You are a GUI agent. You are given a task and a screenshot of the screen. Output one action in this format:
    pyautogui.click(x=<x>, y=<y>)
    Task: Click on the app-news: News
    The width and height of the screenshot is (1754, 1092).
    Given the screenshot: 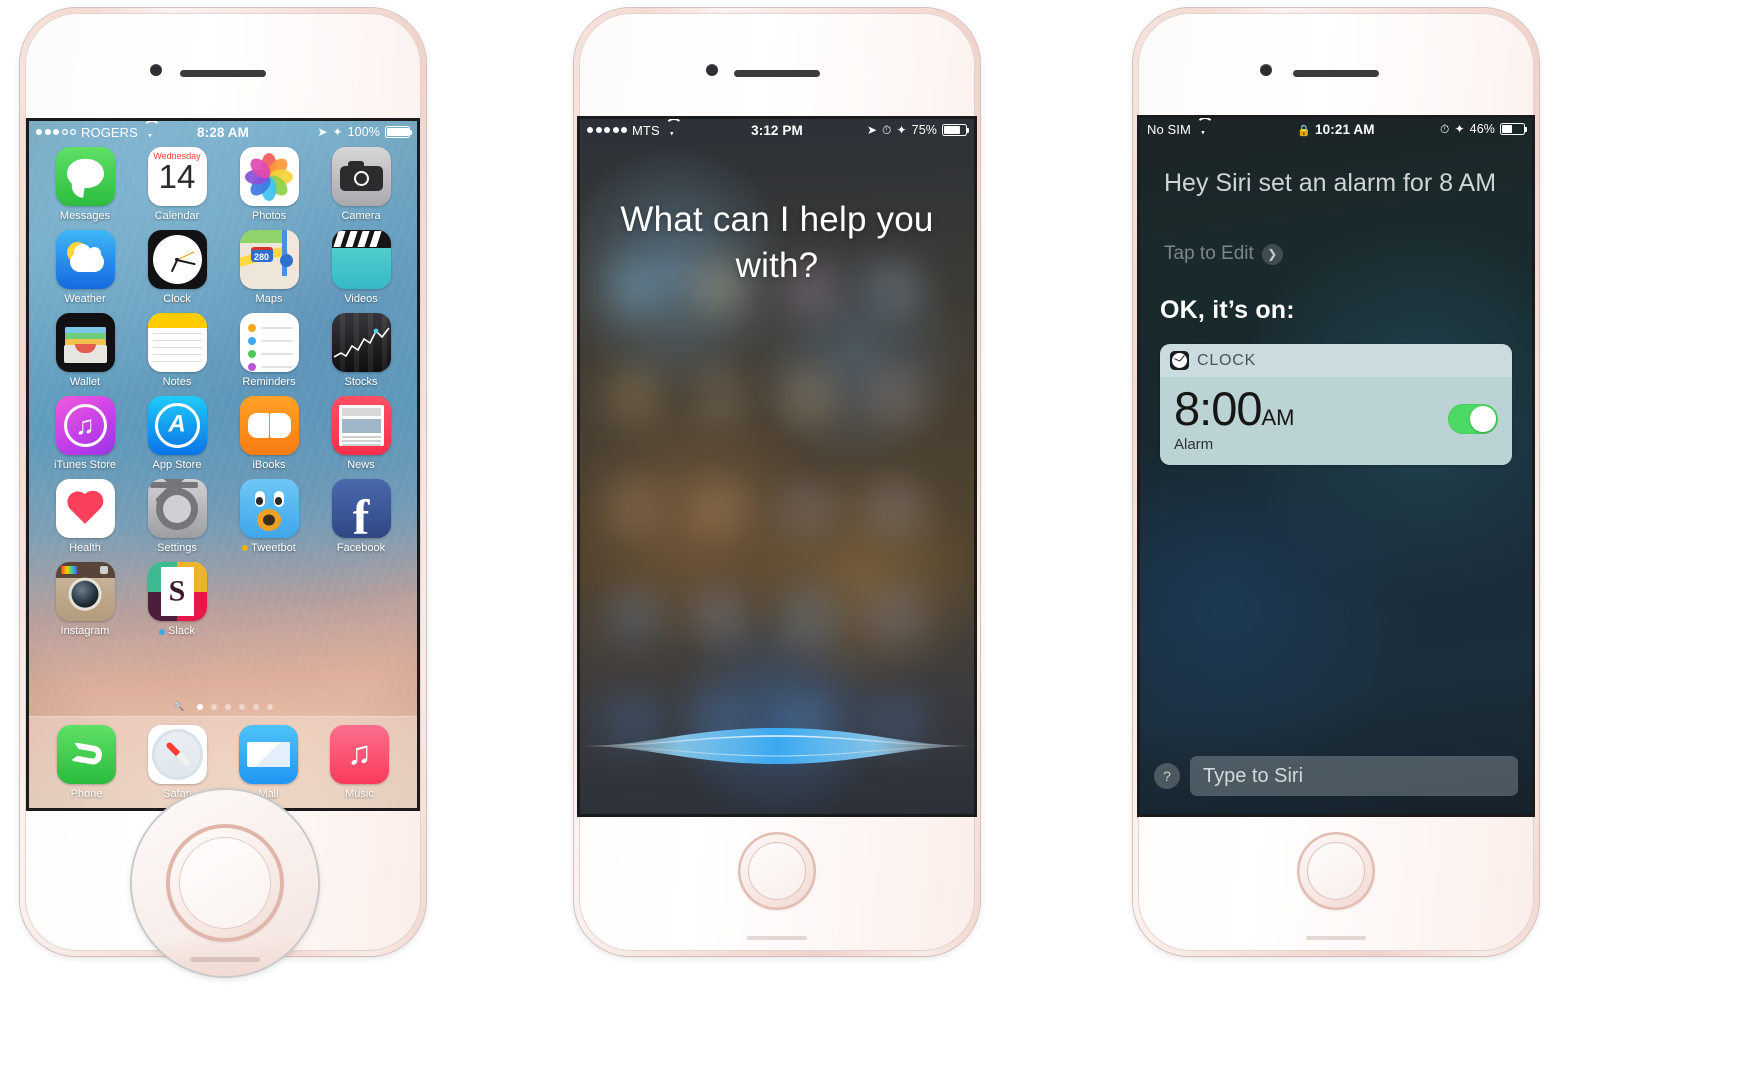 What is the action you would take?
    pyautogui.click(x=361, y=433)
    